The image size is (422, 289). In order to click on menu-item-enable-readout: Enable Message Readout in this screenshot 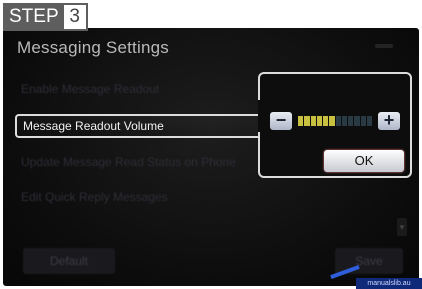, I will do `click(136, 89)`.